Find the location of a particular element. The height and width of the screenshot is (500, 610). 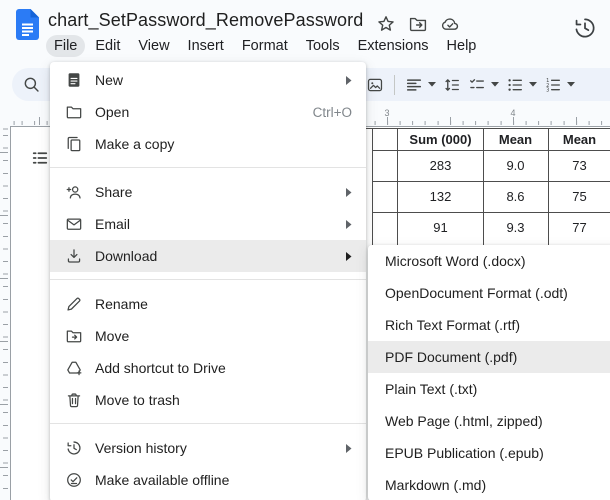

table-header-cell: Sum (000) is located at coordinates (440, 139).